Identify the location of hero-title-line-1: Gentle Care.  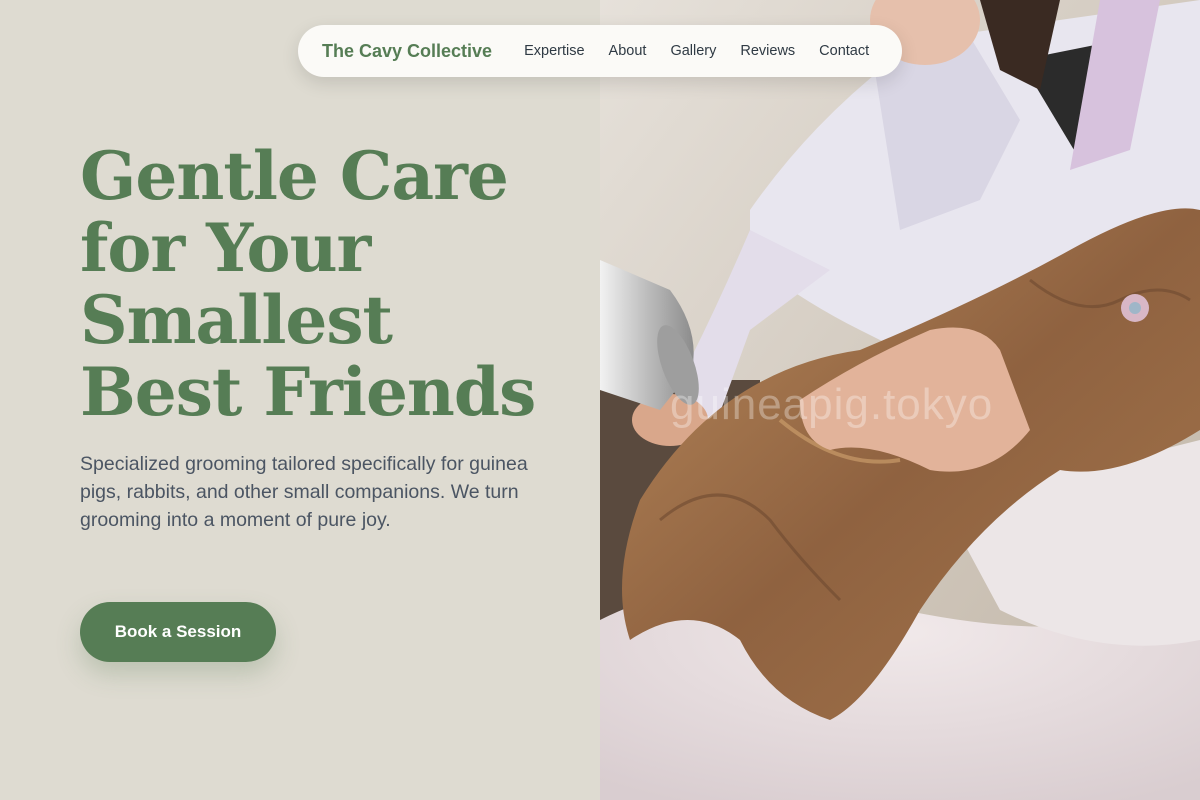
(294, 176).